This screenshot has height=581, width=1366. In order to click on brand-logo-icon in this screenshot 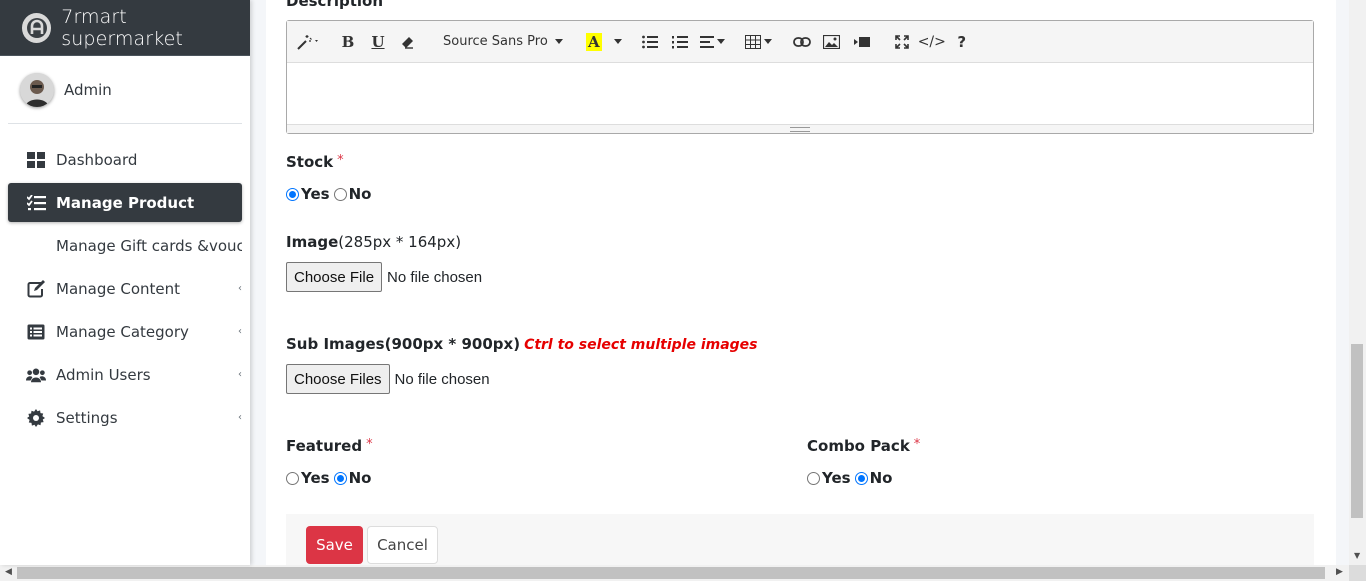, I will do `click(37, 27)`.